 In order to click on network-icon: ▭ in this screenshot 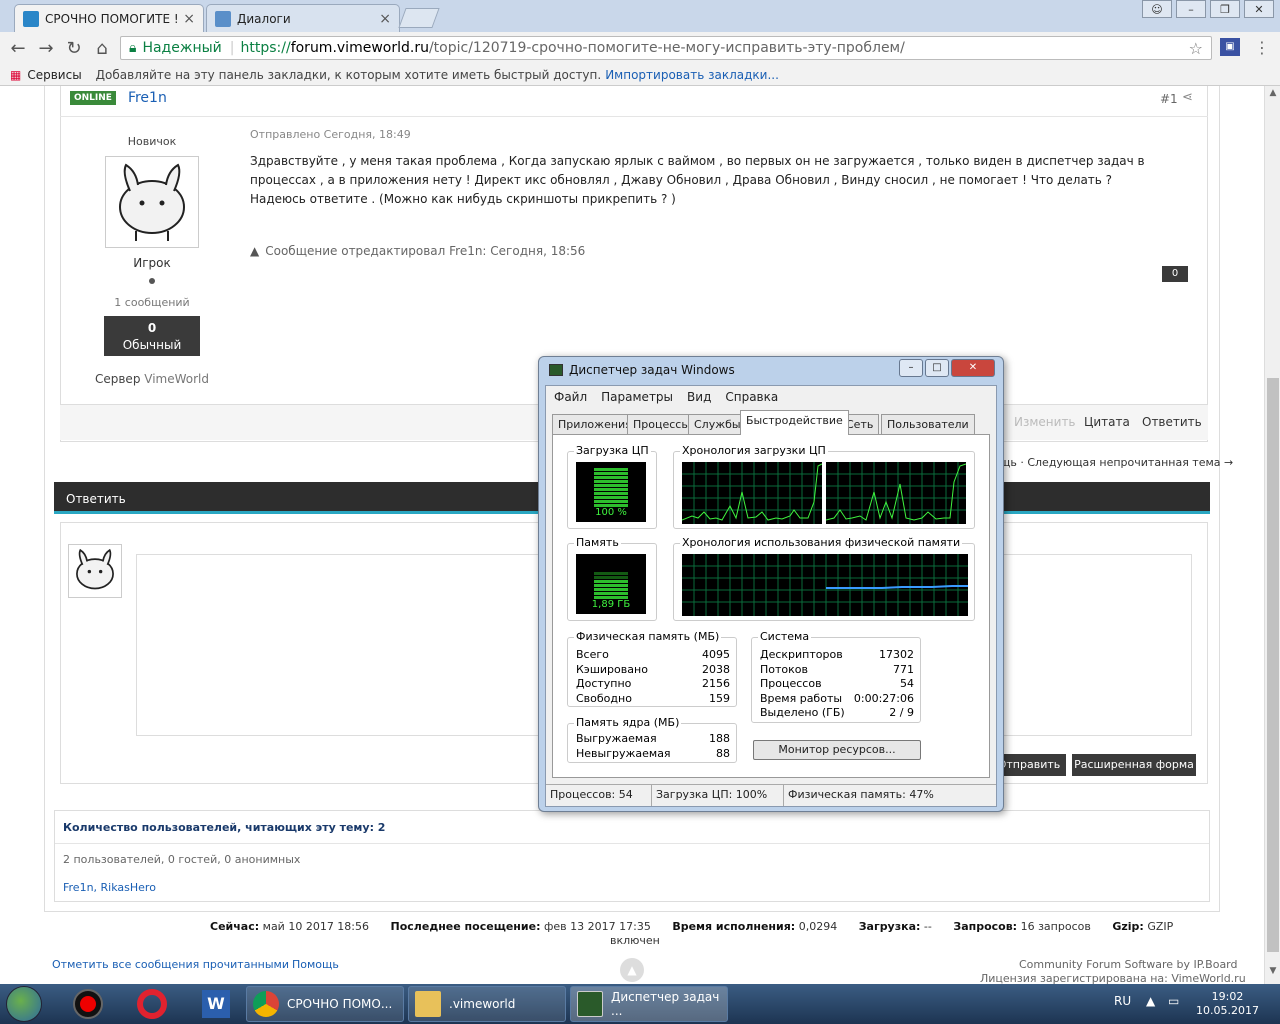, I will do `click(1173, 1001)`.